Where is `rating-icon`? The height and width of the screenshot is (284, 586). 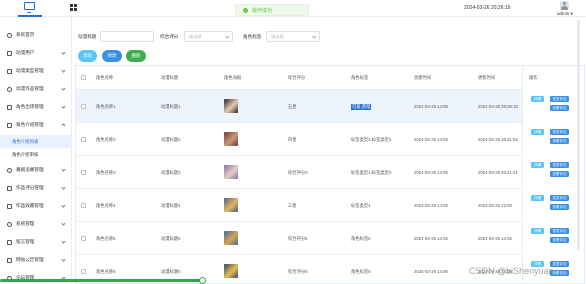 rating-icon is located at coordinates (9, 188).